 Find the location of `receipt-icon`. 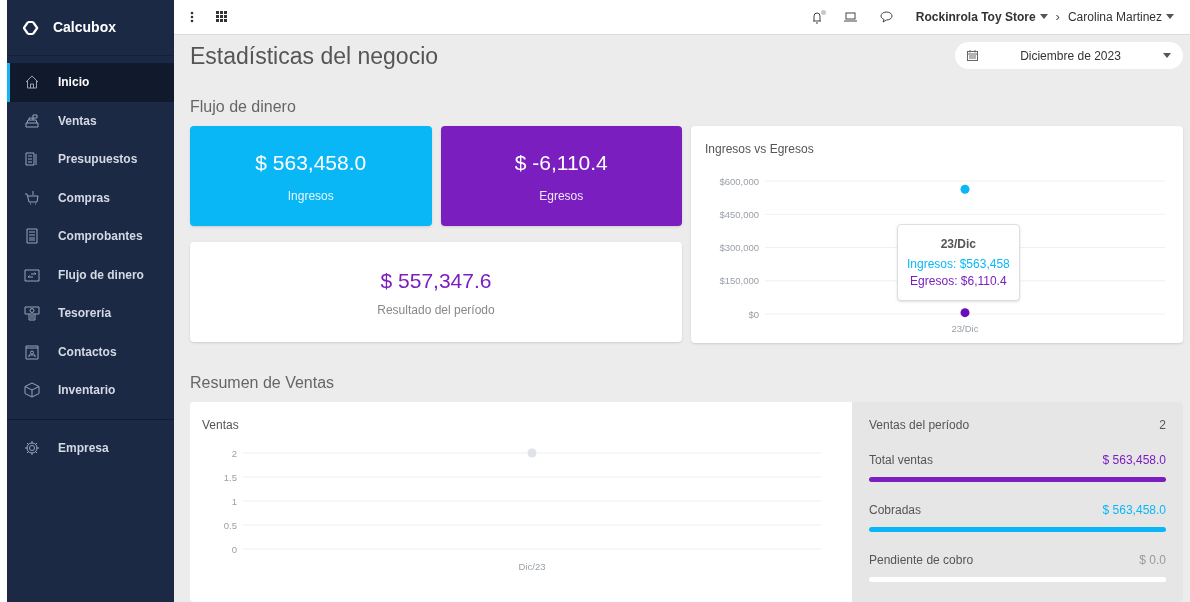

receipt-icon is located at coordinates (31, 236).